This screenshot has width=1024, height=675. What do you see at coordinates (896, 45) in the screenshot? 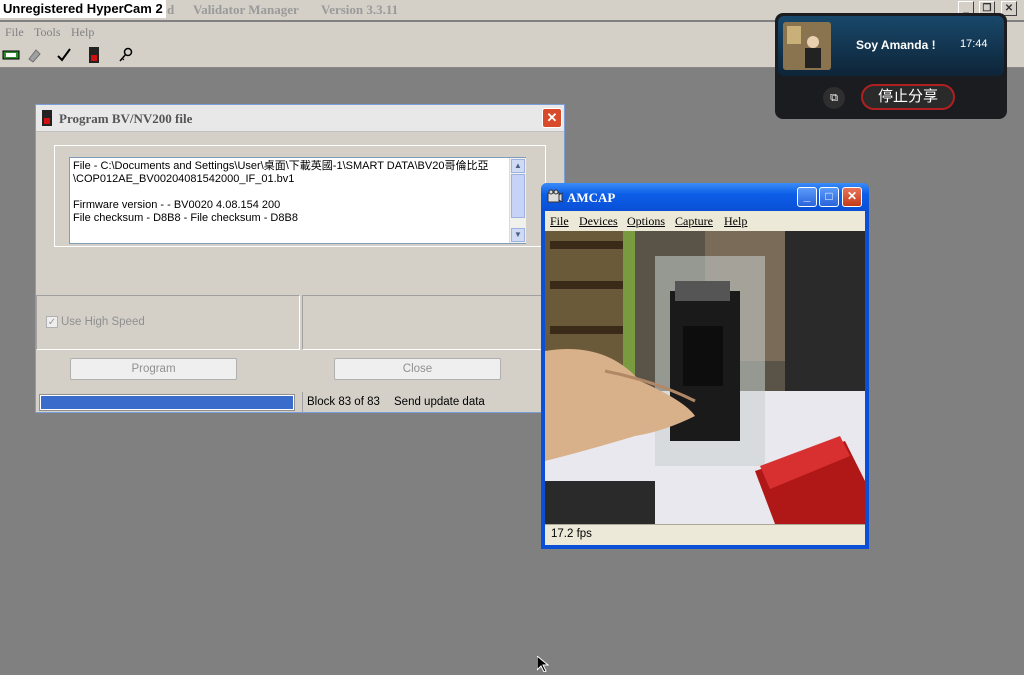
I see `caller-name: Soy Amanda !` at bounding box center [896, 45].